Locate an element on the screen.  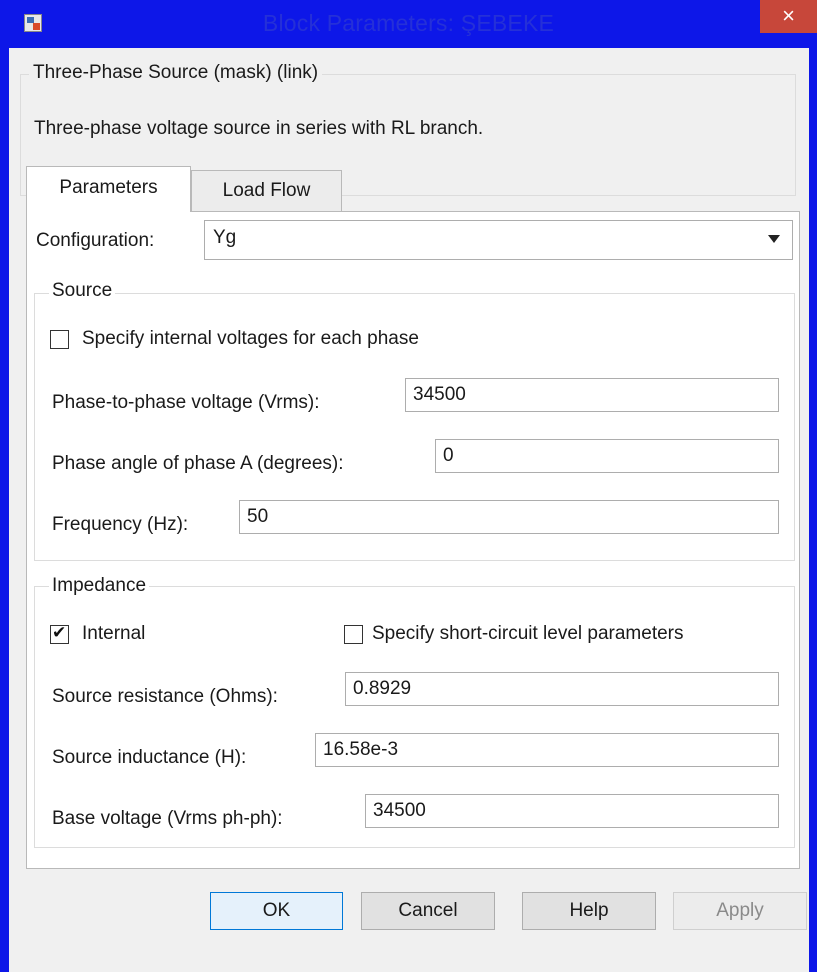
window-title: Block Parameters: ŞEBEKE is located at coordinates (408, 23).